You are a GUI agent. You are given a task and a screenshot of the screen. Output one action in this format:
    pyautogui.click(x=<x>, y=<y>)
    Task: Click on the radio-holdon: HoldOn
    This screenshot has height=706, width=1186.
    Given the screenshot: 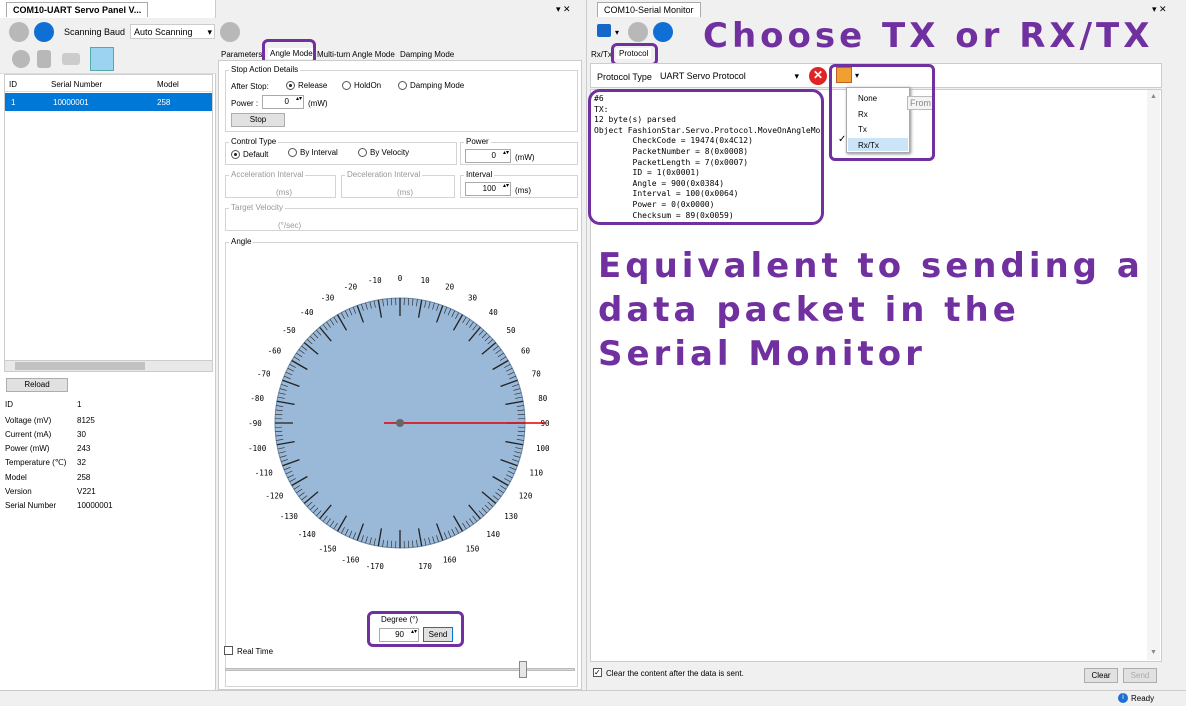 What is the action you would take?
    pyautogui.click(x=361, y=86)
    